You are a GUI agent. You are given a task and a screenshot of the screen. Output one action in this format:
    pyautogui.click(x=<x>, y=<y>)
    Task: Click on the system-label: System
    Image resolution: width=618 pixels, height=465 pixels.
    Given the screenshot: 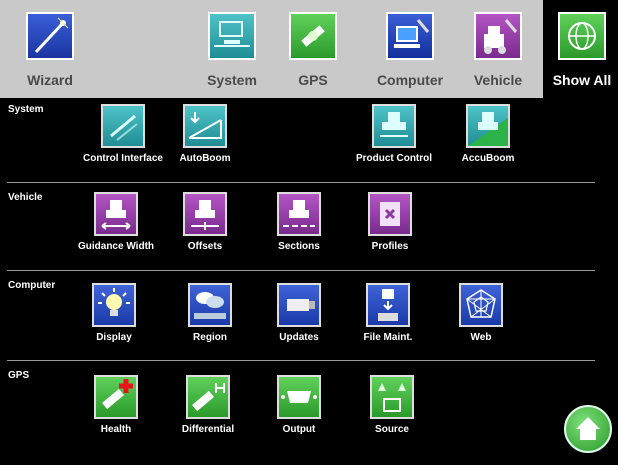 What is the action you would take?
    pyautogui.click(x=232, y=80)
    